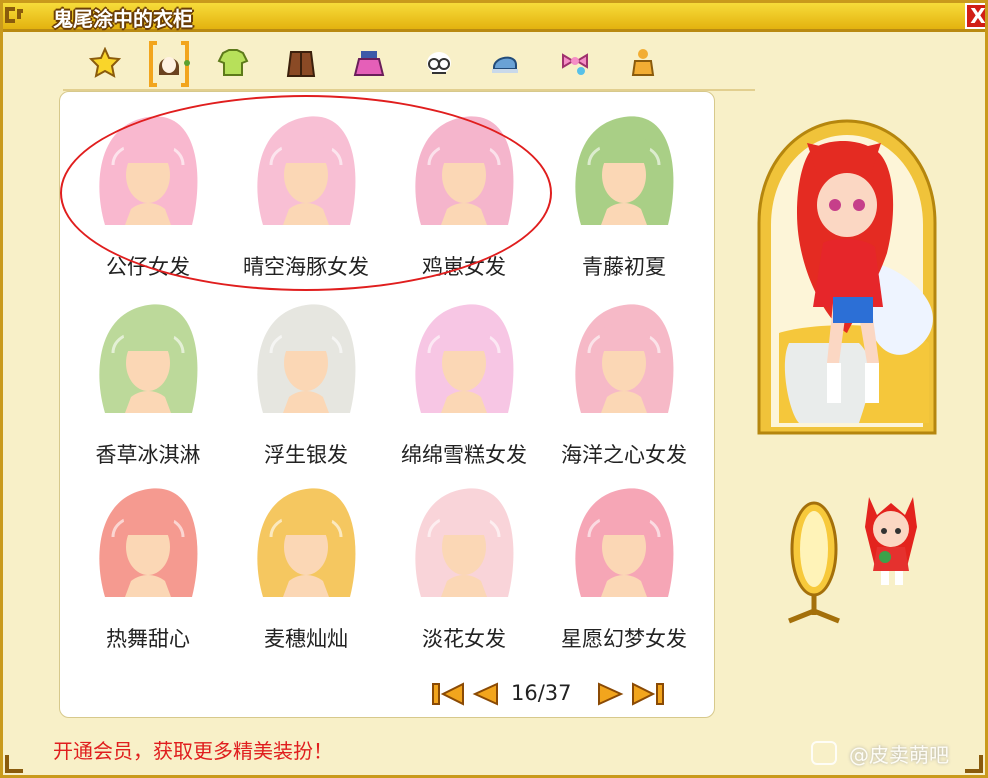 Image resolution: width=988 pixels, height=778 pixels. I want to click on next-page-icon, so click(611, 694).